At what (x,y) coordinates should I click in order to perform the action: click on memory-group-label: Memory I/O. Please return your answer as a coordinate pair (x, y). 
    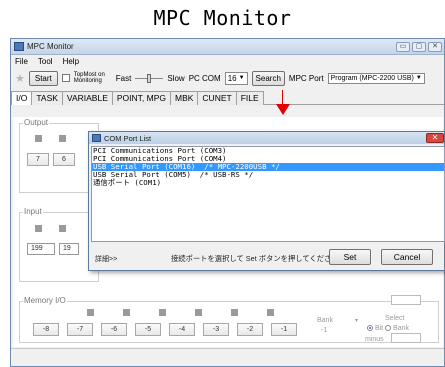
    Looking at the image, I should click on (45, 300).